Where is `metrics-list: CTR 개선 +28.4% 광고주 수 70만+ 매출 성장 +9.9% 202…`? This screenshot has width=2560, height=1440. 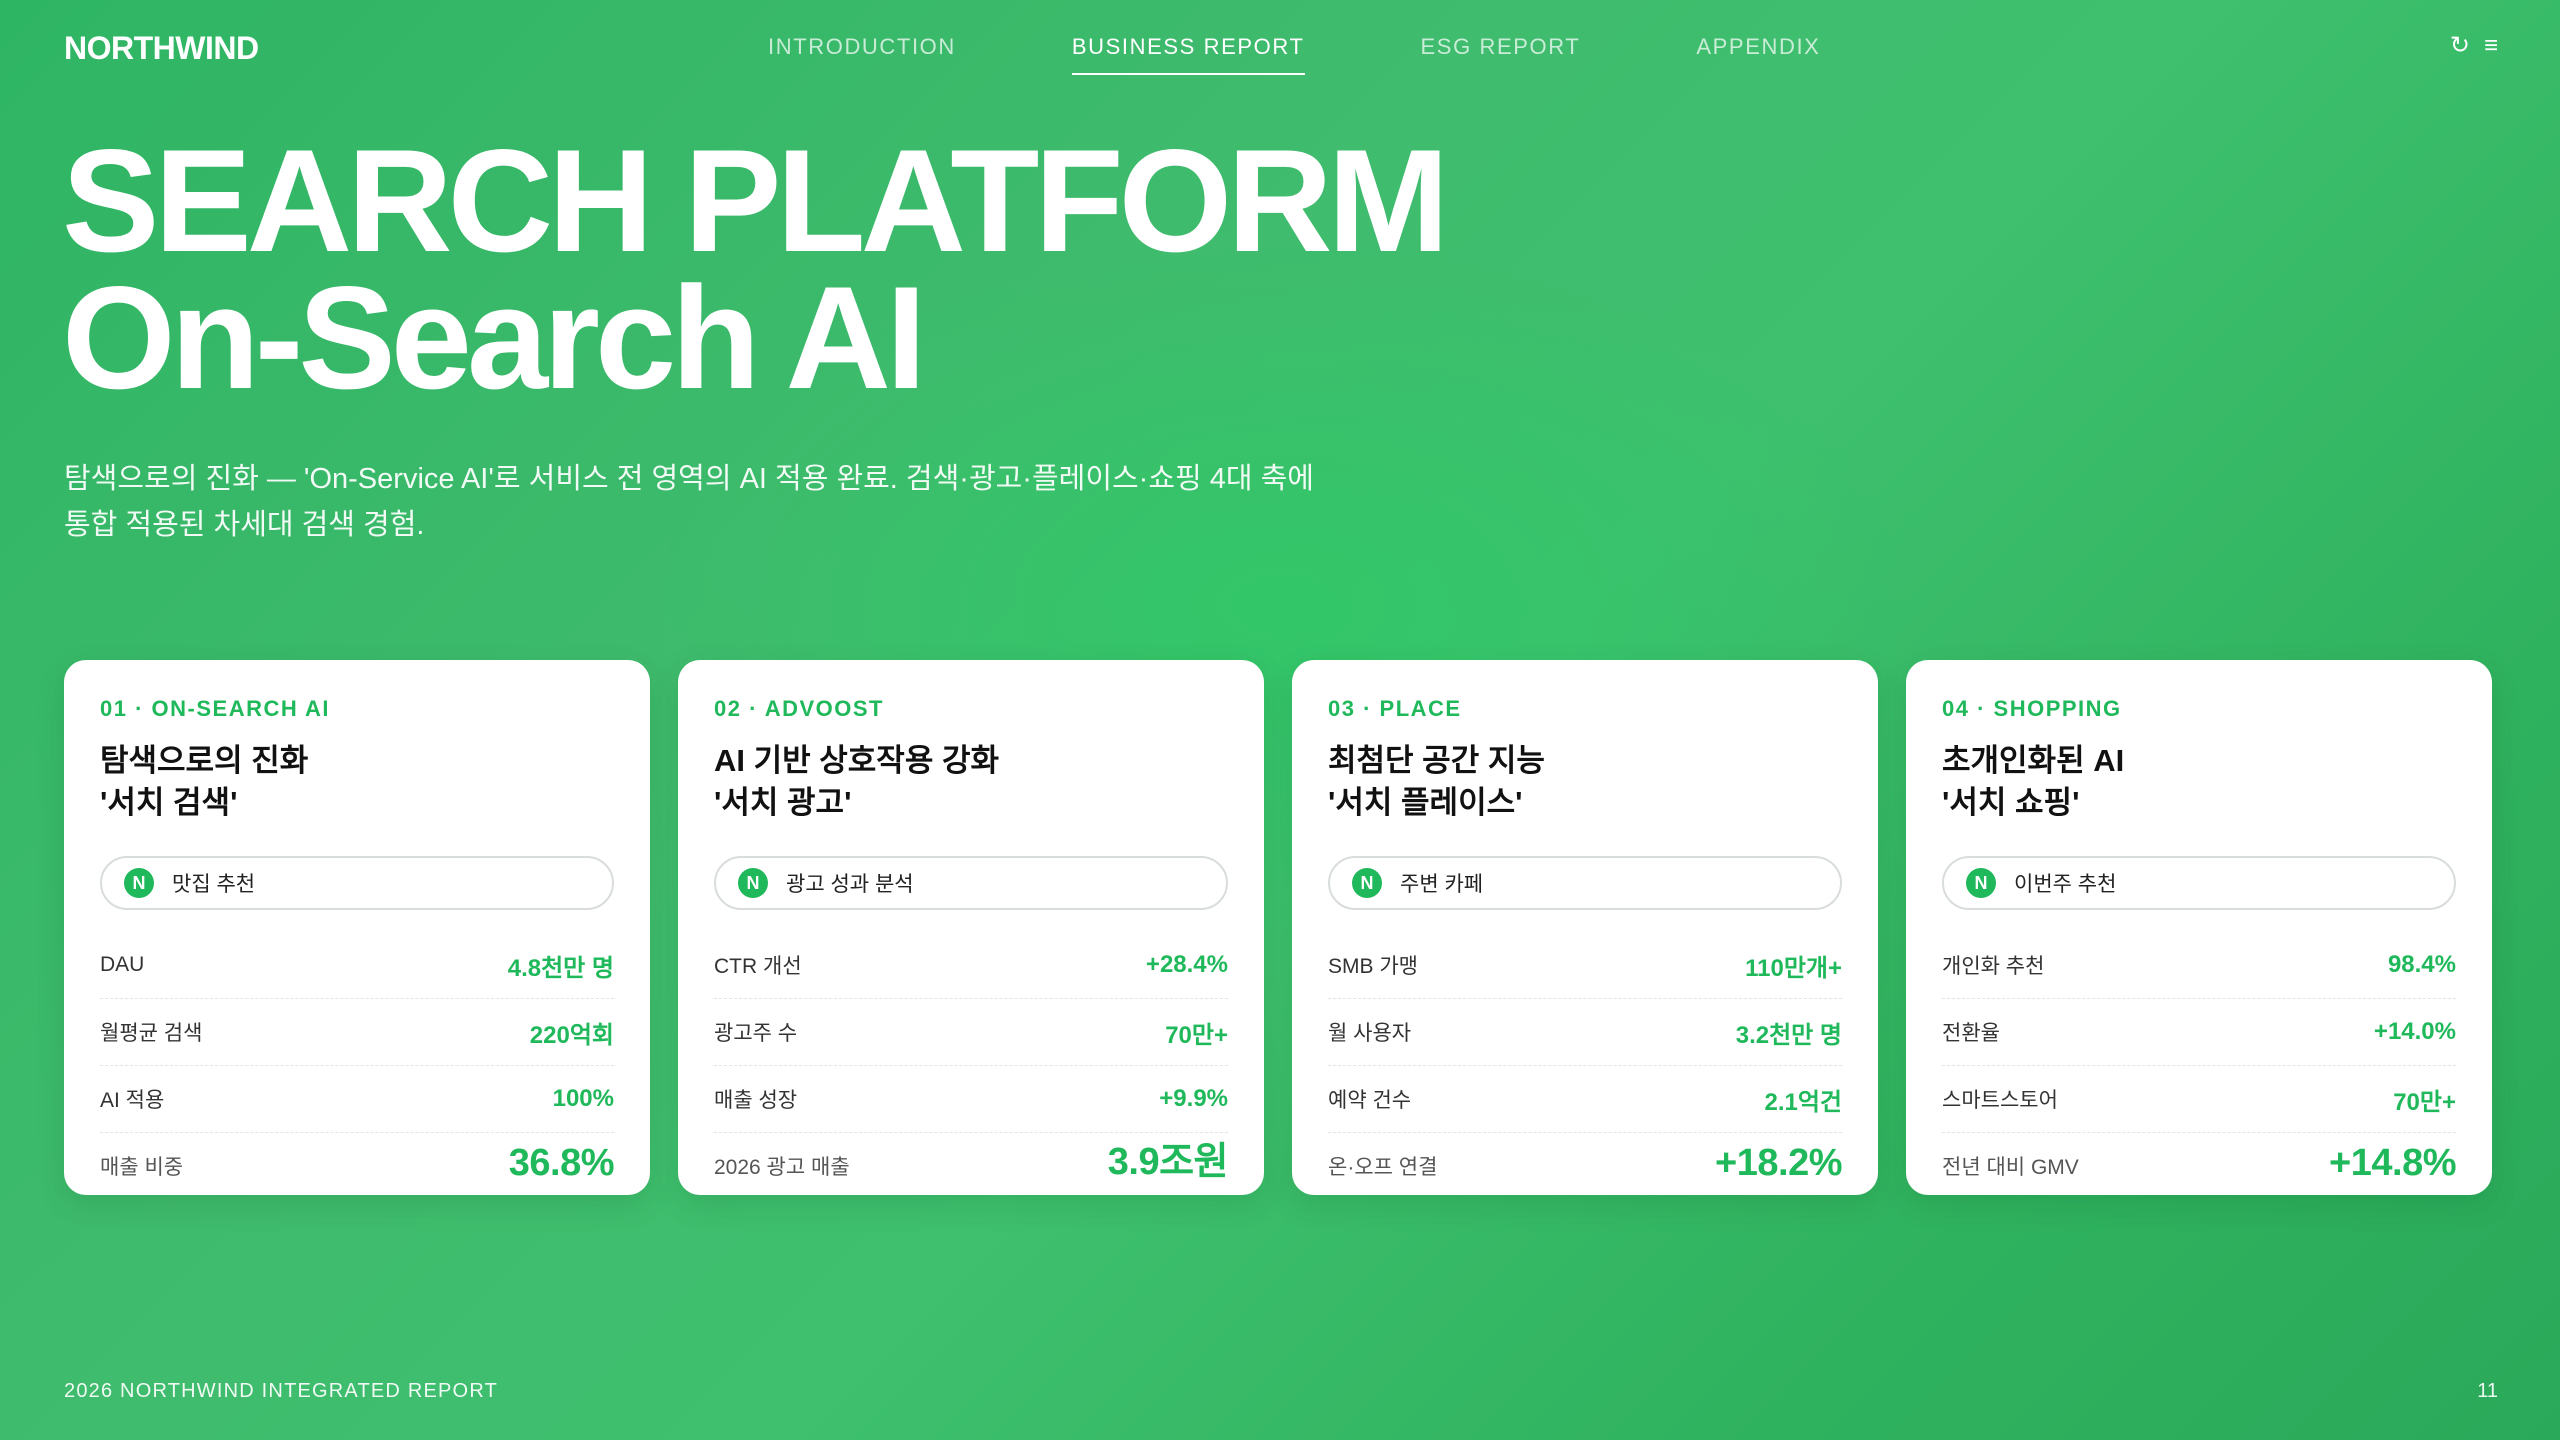
metrics-list: CTR 개선 +28.4% 광고주 수 70만+ 매출 성장 +9.9% 202… is located at coordinates (971, 1058).